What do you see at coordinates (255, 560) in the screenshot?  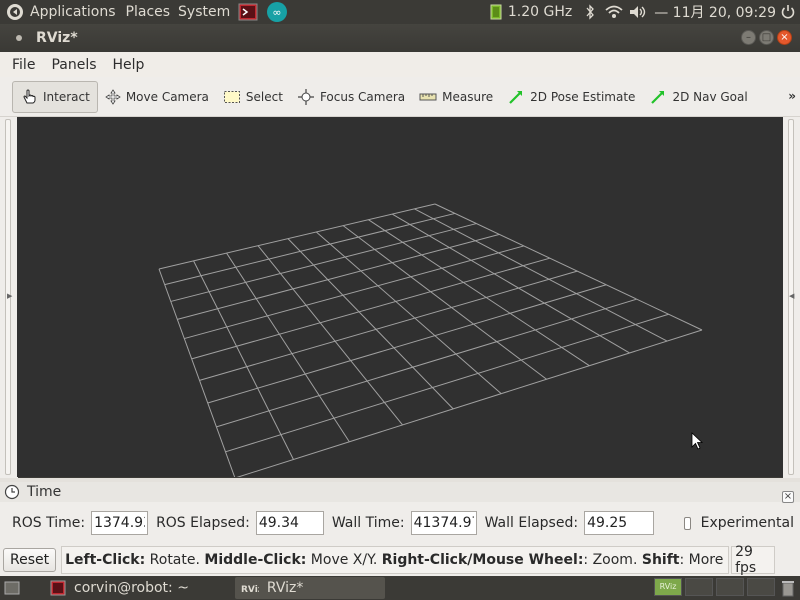 I see `hint-middle-key: Middle-Click:` at bounding box center [255, 560].